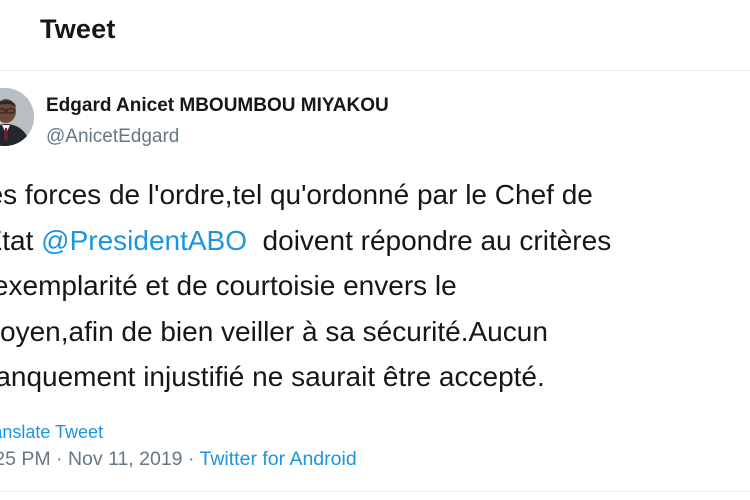  Describe the element at coordinates (228, 285) in the screenshot. I see `tweet-text-line: d'exemplarité et de courtoisie envers le` at that location.